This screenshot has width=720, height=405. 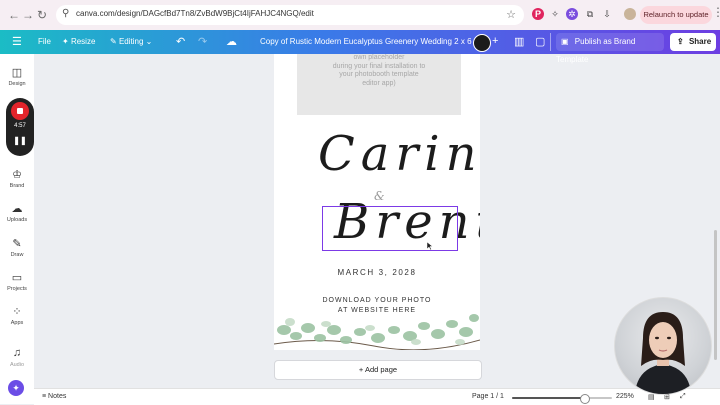 I want to click on apps-icon: ⁘, so click(x=17, y=312).